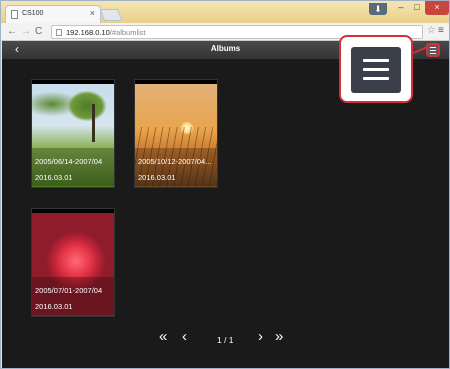  I want to click on pagination: « ‹ 1 / 1 › », so click(225, 338).